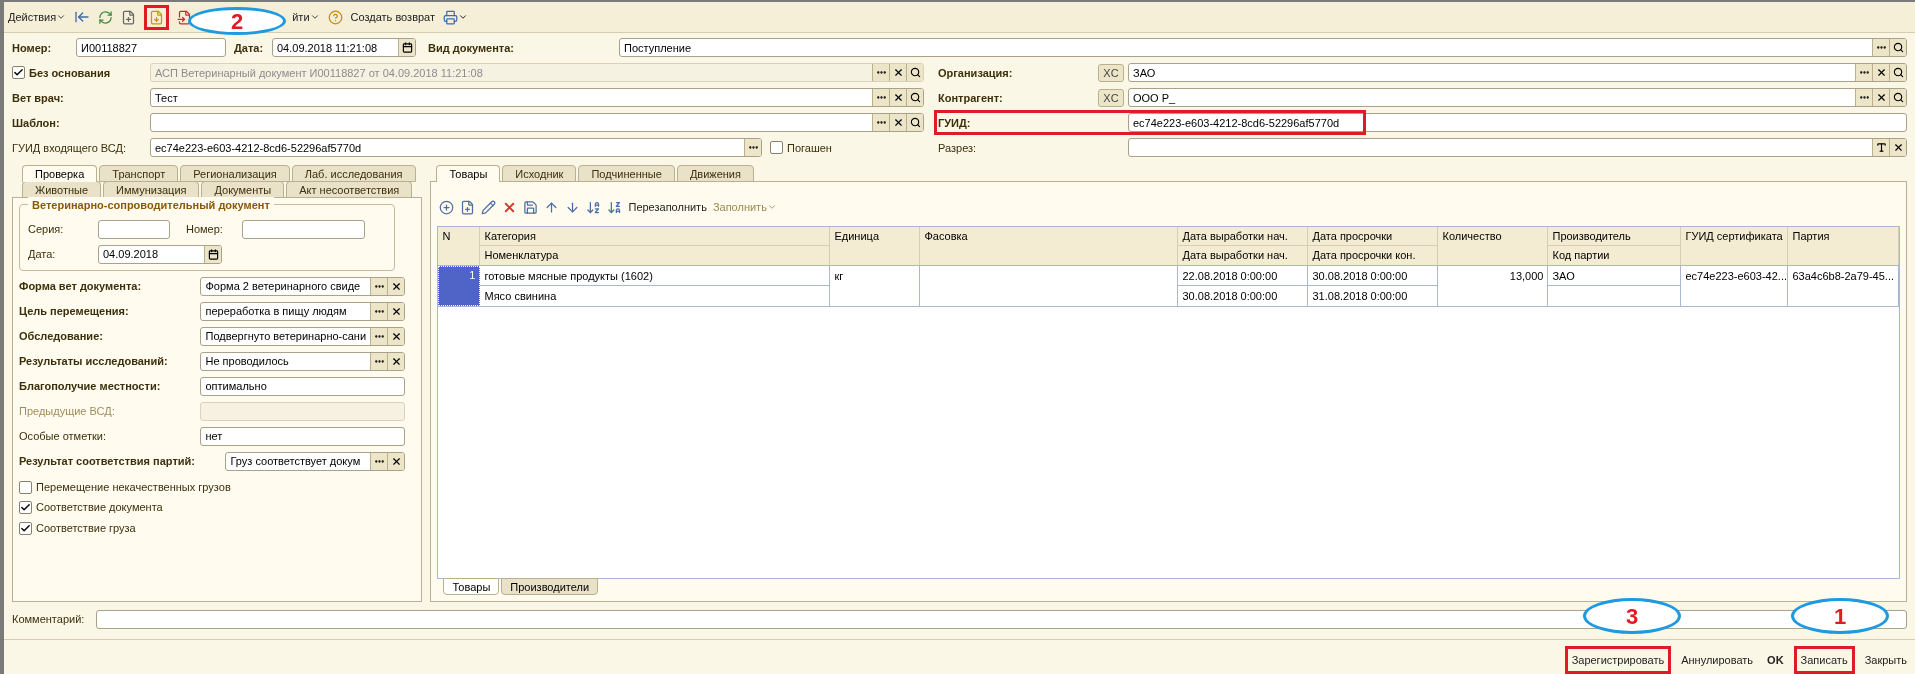 The width and height of the screenshot is (1915, 674). Describe the element at coordinates (1885, 660) in the screenshot. I see `action-button: Закрыть` at that location.